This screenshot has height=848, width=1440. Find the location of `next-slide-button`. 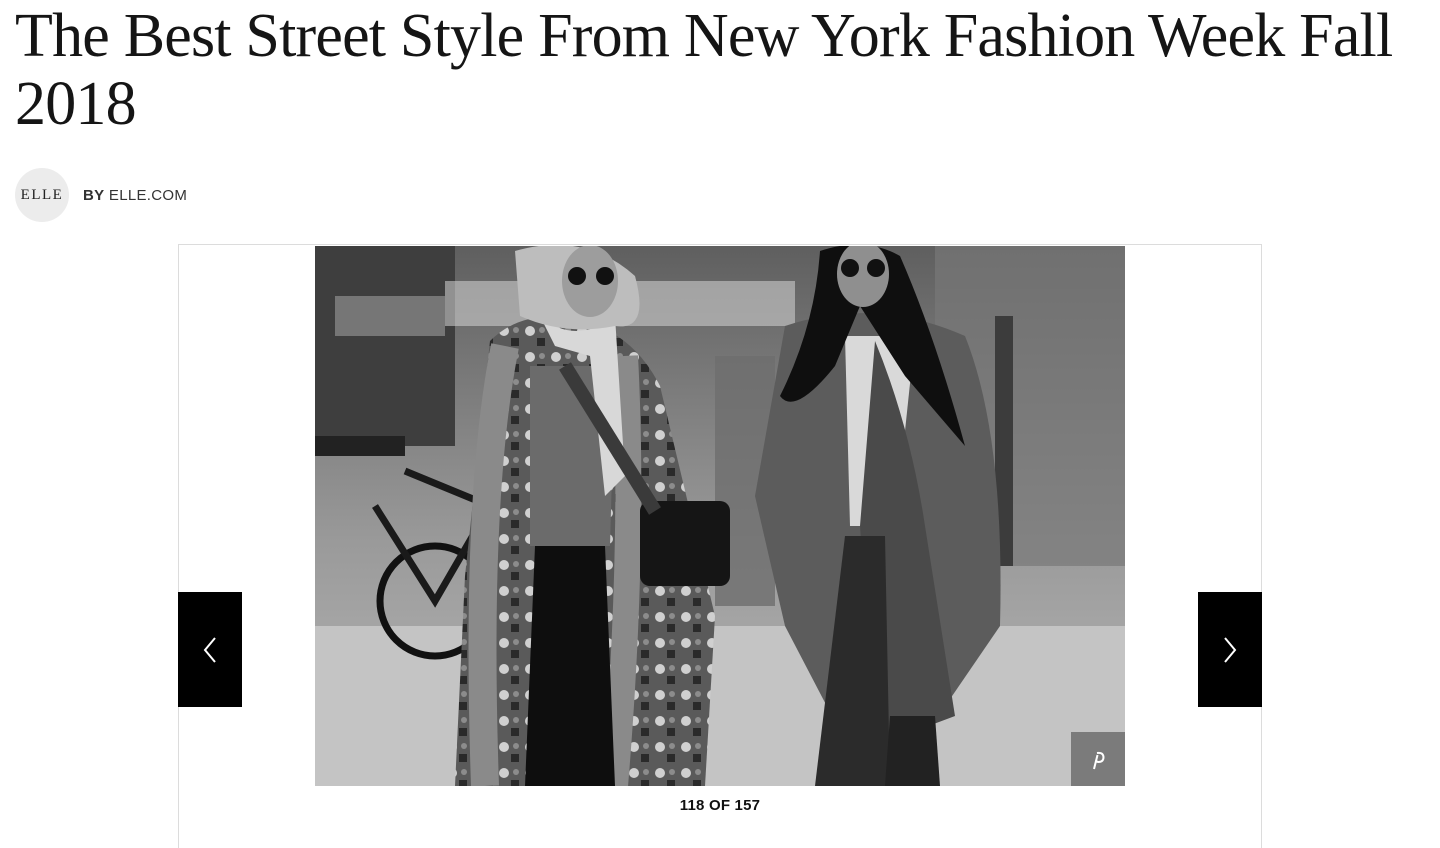

next-slide-button is located at coordinates (1230, 649).